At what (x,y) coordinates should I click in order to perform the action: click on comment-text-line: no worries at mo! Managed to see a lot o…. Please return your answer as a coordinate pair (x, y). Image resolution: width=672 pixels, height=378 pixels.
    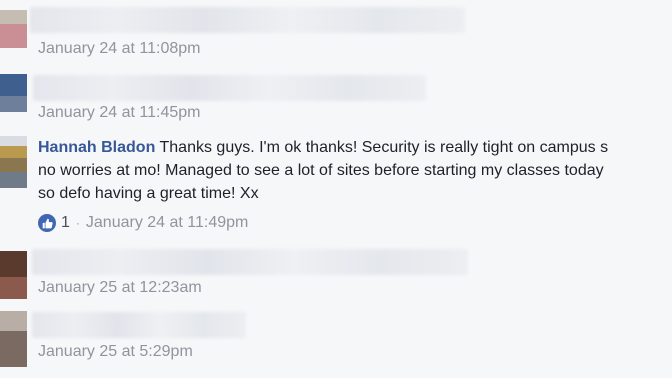
    Looking at the image, I should click on (321, 170).